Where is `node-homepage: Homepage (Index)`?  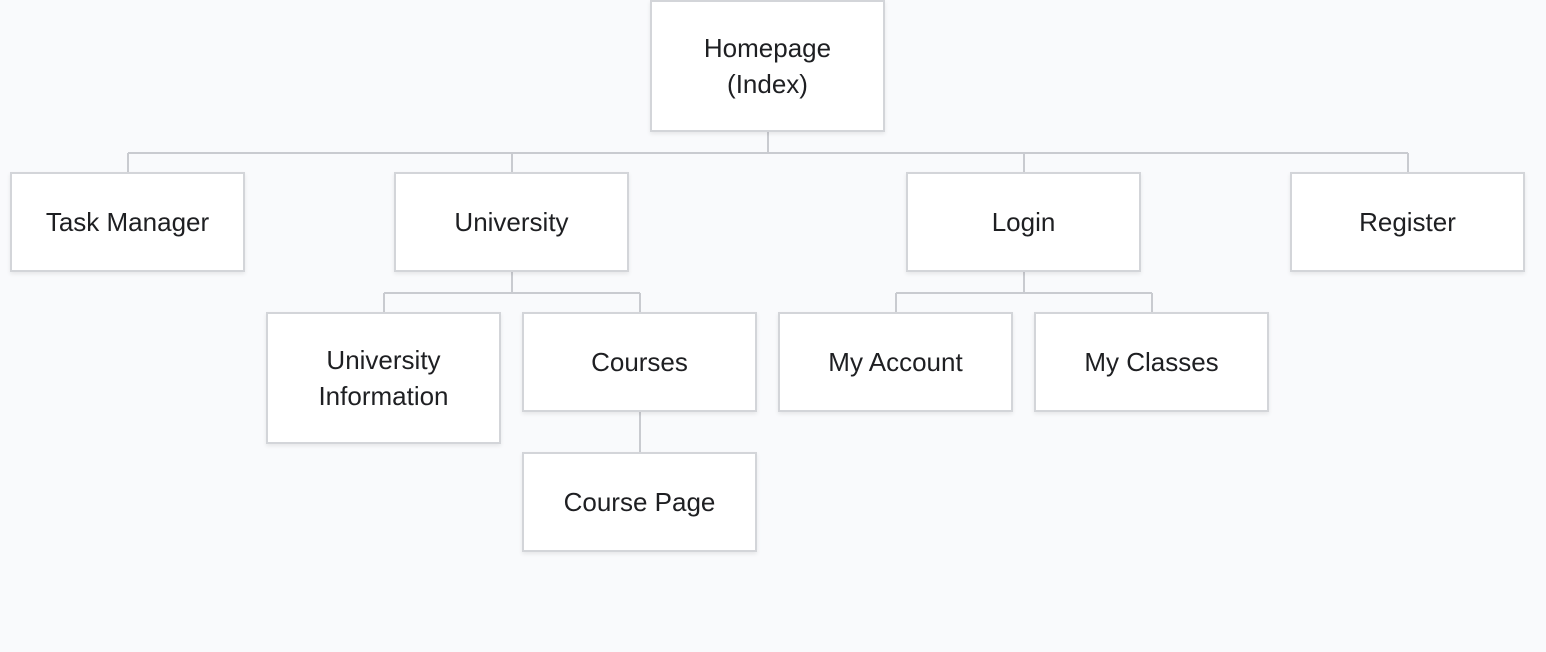
node-homepage: Homepage (Index) is located at coordinates (767, 66).